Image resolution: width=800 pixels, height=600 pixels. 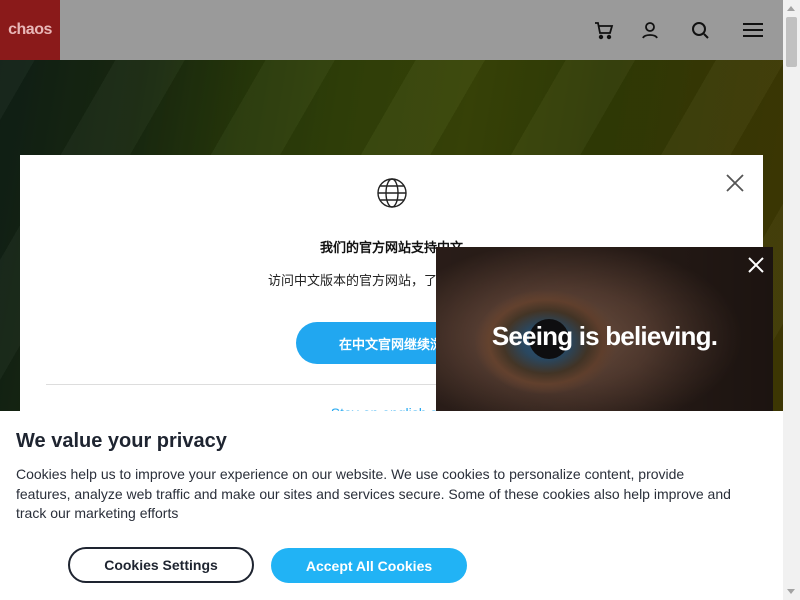 I want to click on cart-icon, so click(x=604, y=30).